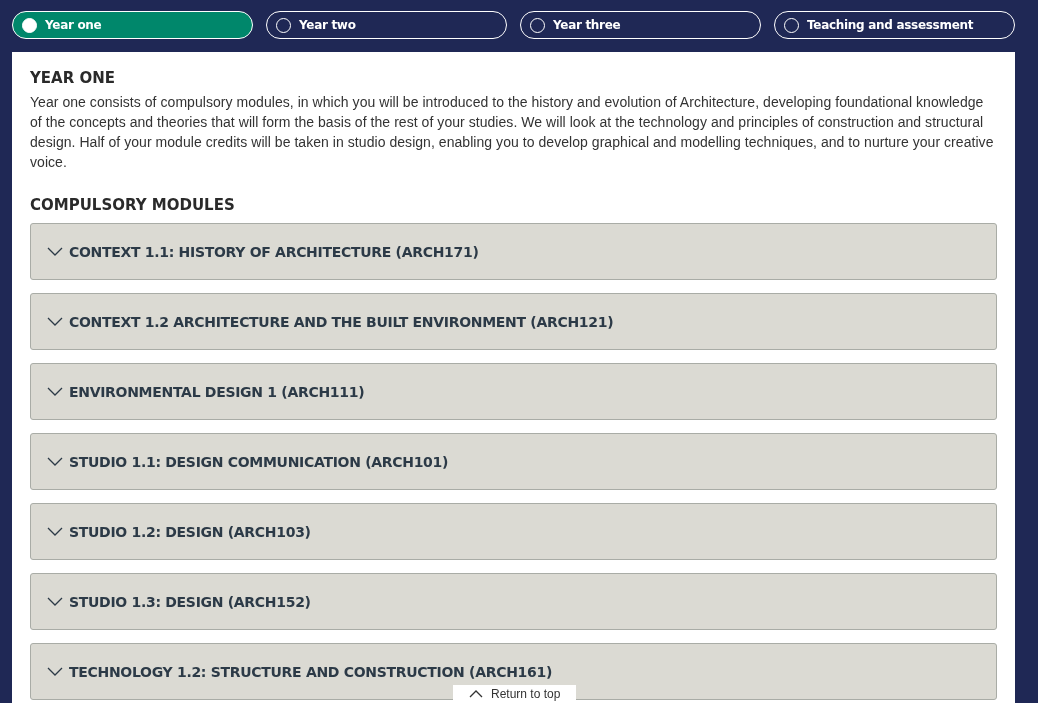 The height and width of the screenshot is (703, 1038). What do you see at coordinates (513, 601) in the screenshot?
I see `module-accordion: STUDIO 1.3: DESIGN (ARCH152)` at bounding box center [513, 601].